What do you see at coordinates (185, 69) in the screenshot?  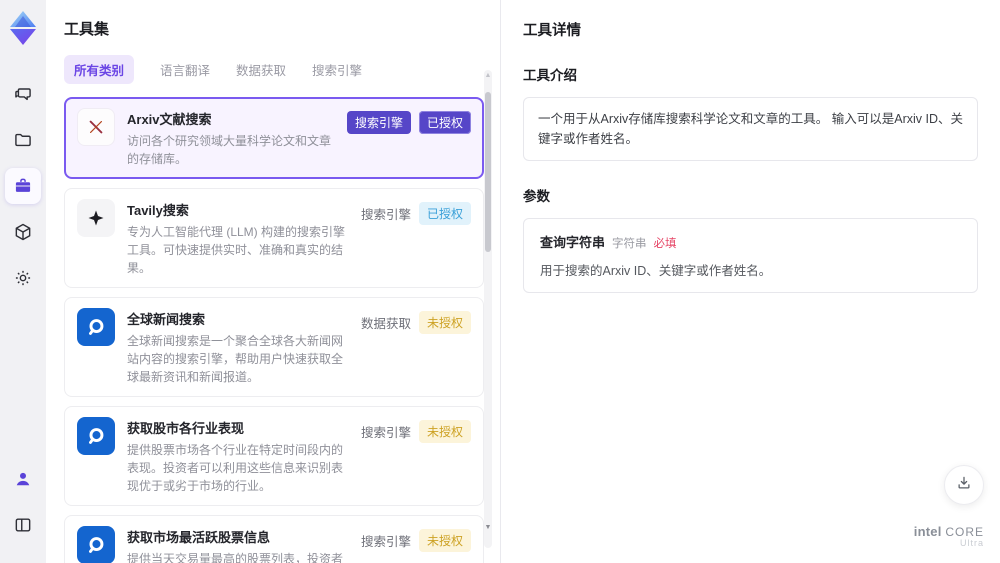 I see `tab-language-translation: 语言翻译` at bounding box center [185, 69].